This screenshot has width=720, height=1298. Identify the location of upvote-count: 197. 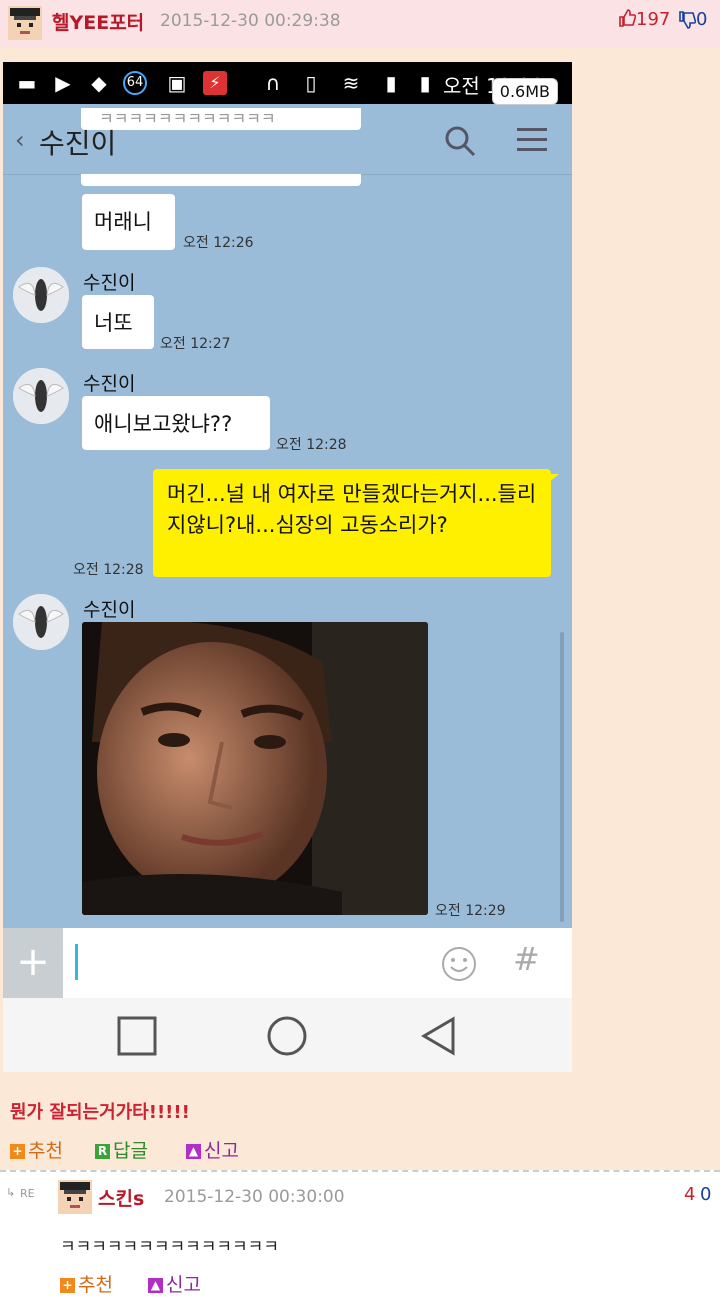
(644, 19).